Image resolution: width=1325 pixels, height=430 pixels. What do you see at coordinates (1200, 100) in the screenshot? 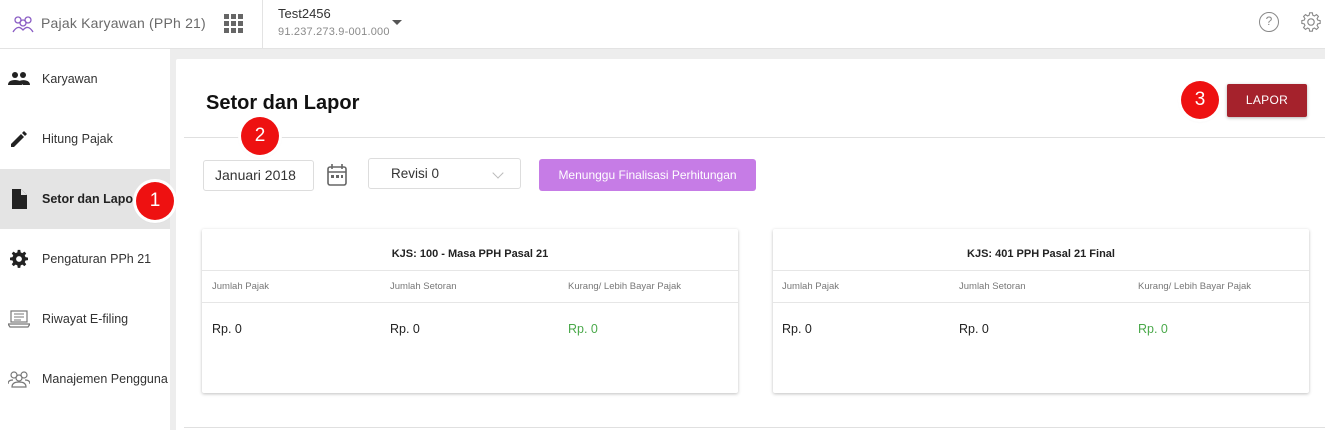
I see `step-badge-3: 3` at bounding box center [1200, 100].